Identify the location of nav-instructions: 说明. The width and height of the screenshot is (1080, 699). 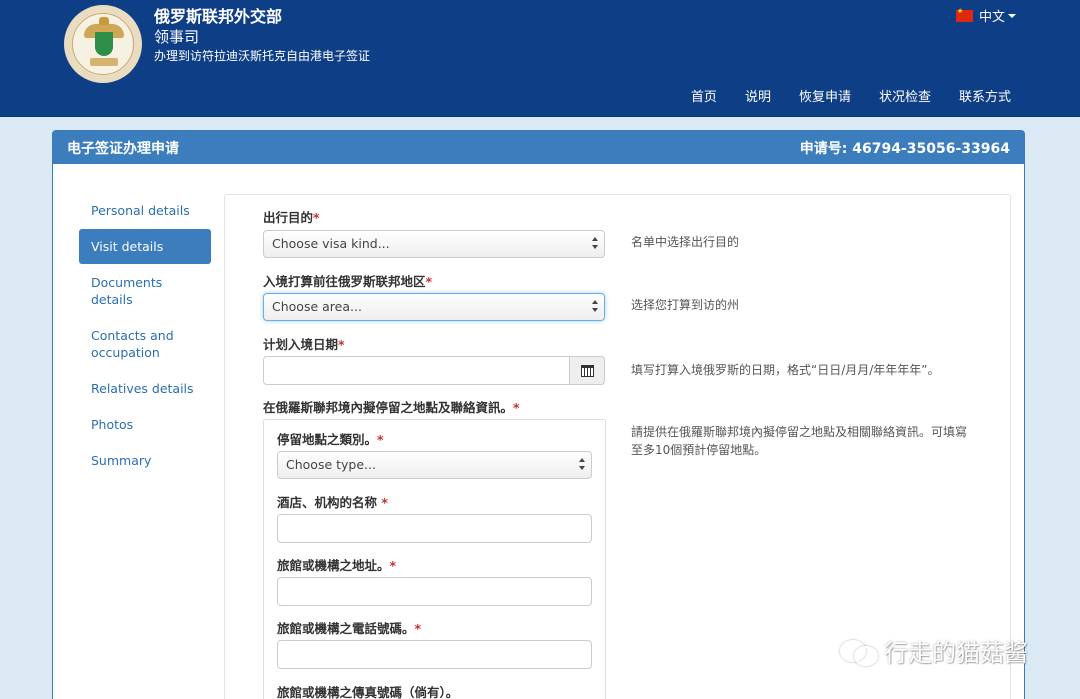
(758, 98).